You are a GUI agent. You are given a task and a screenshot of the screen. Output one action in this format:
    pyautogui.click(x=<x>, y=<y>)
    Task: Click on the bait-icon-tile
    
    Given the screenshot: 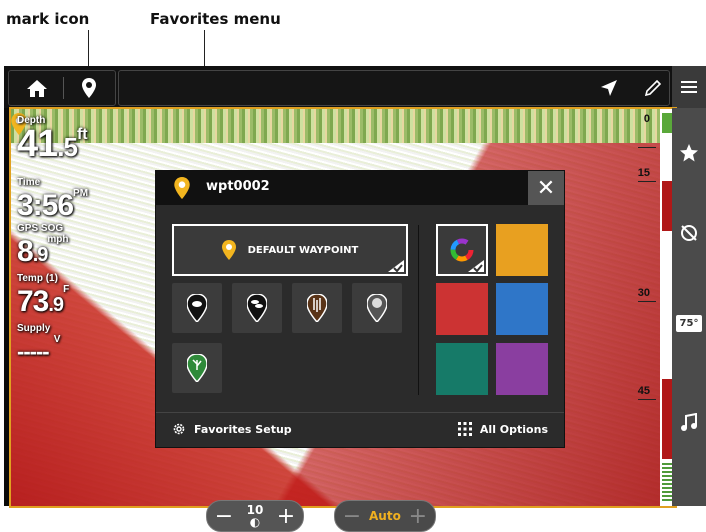 What is the action you would take?
    pyautogui.click(x=377, y=308)
    